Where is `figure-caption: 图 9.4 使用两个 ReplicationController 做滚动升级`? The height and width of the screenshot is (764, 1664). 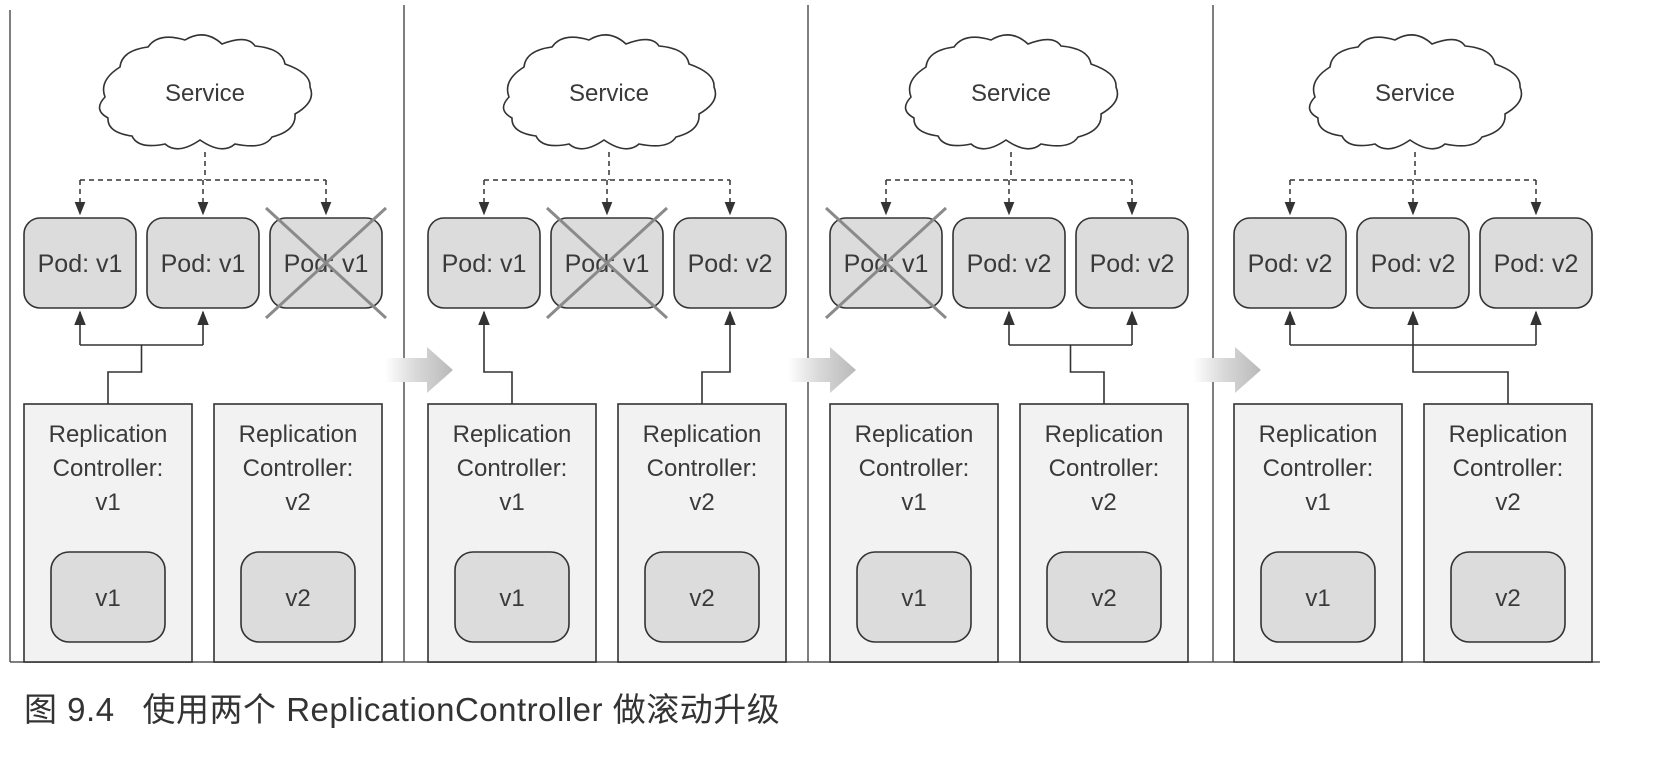
figure-caption: 图 9.4 使用两个 ReplicationController 做滚动升级 is located at coordinates (402, 707).